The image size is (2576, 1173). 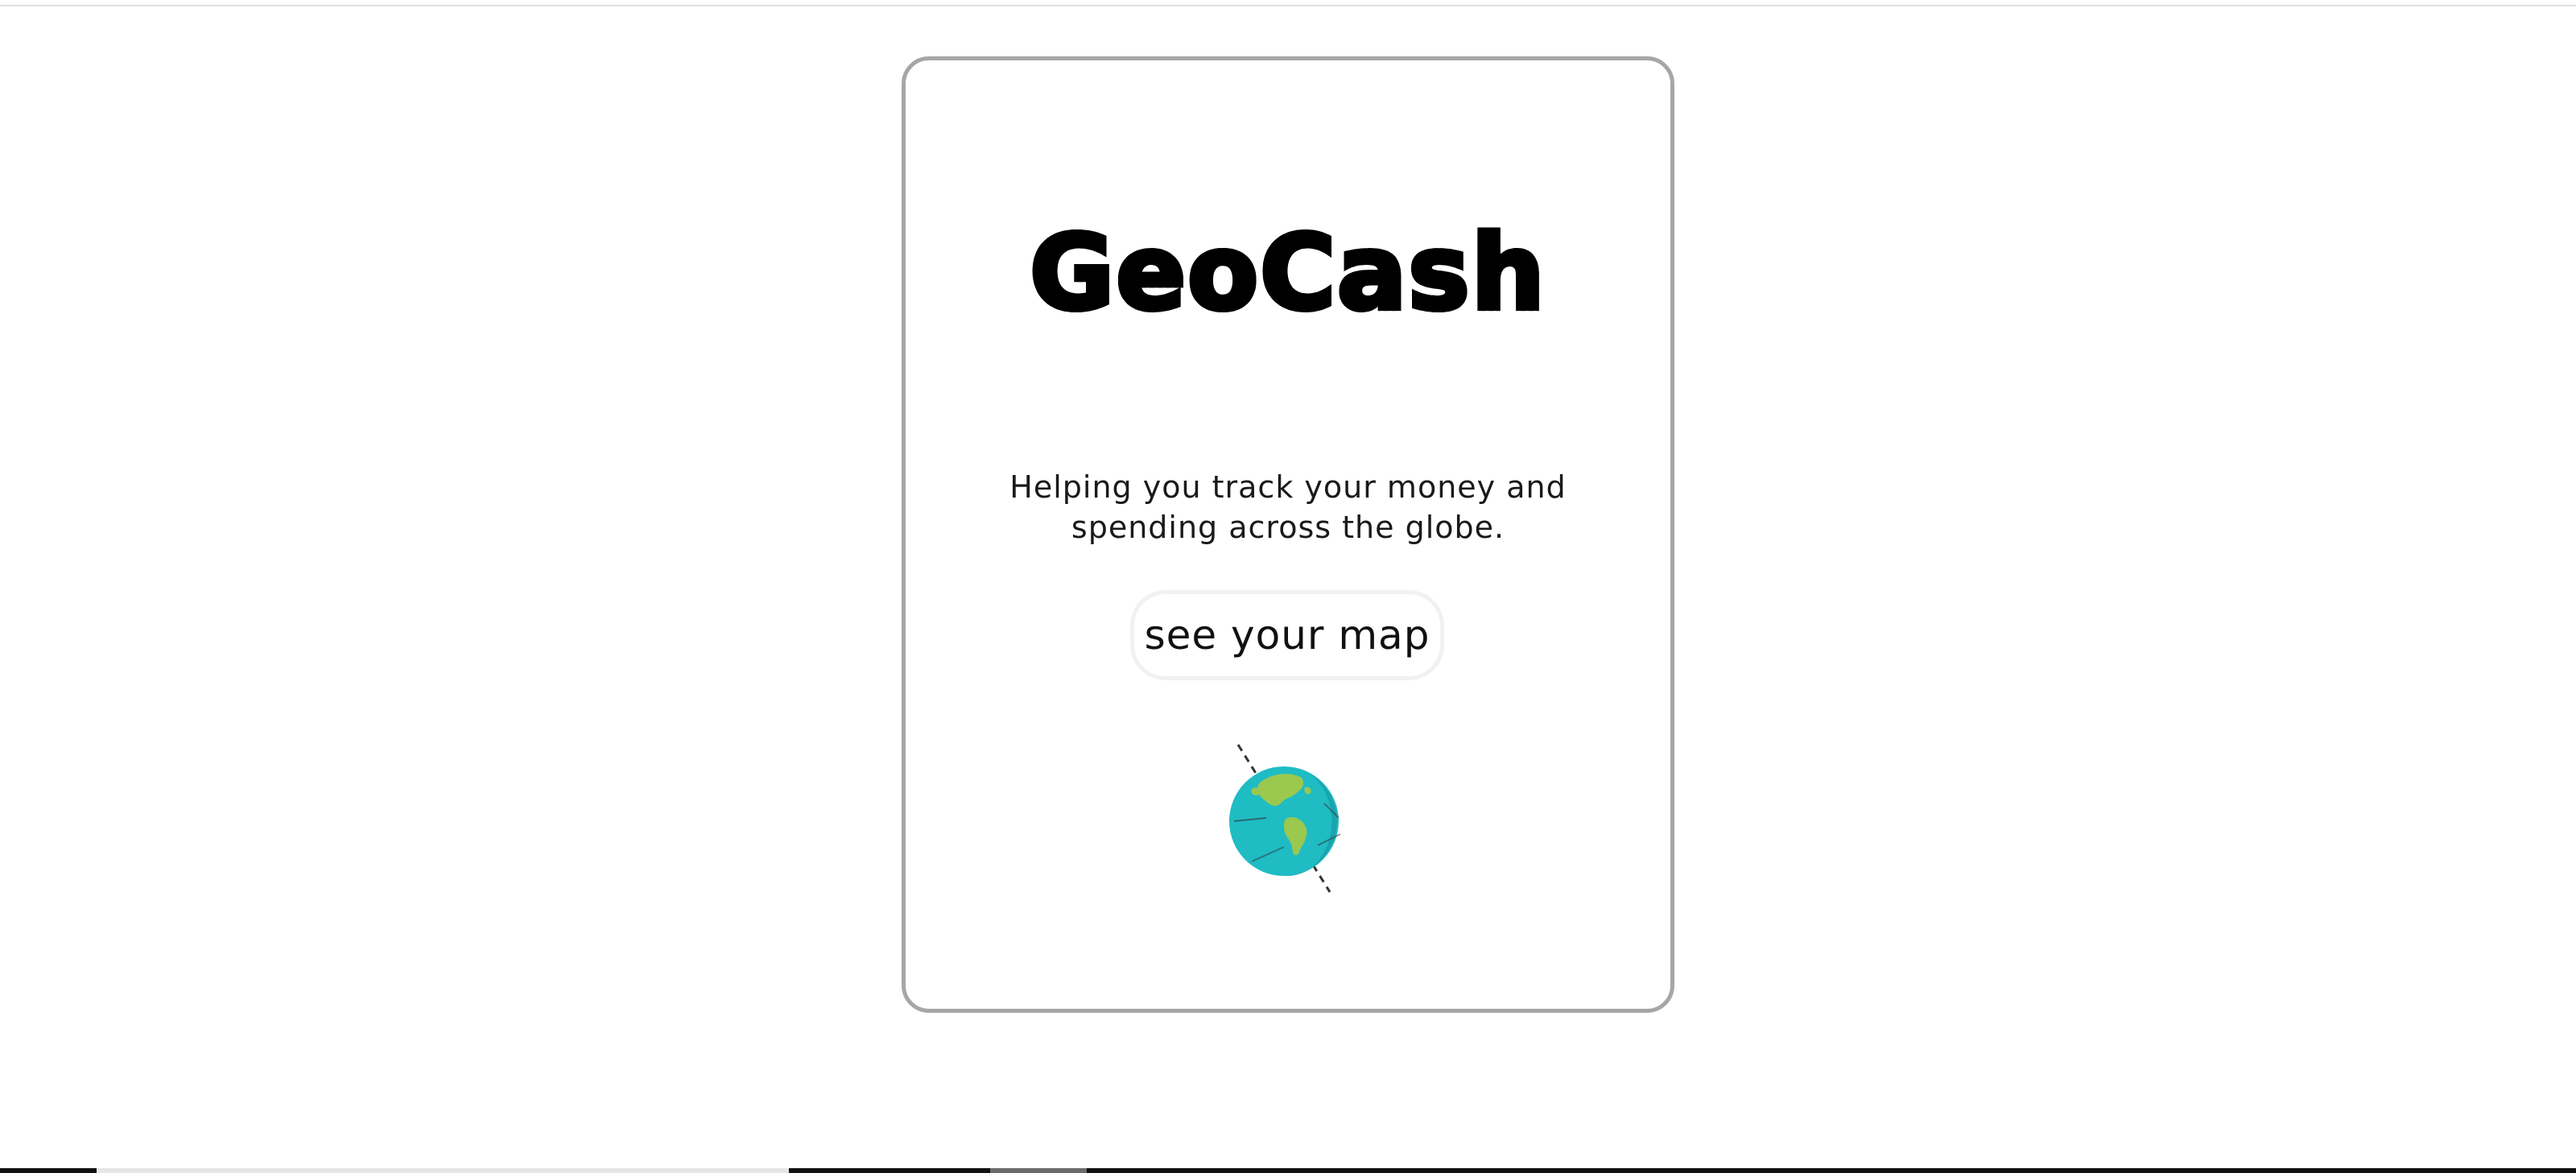 I want to click on see-your-map-button: see your map, so click(x=1287, y=635).